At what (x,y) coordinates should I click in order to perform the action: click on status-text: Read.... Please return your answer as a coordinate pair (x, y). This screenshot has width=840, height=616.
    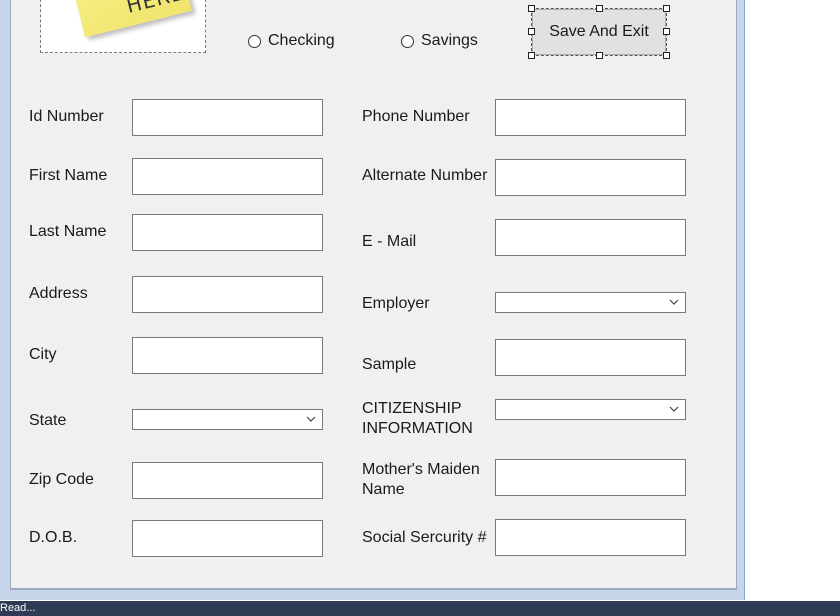
    Looking at the image, I should click on (18, 608).